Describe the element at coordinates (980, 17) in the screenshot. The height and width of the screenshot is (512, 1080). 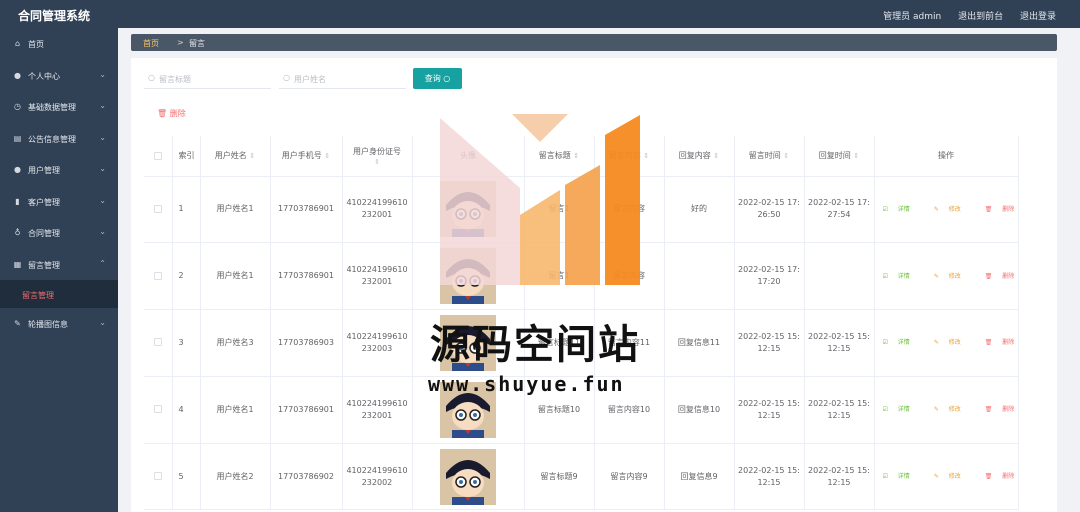
I see `to-front-link: 退出到前台` at that location.